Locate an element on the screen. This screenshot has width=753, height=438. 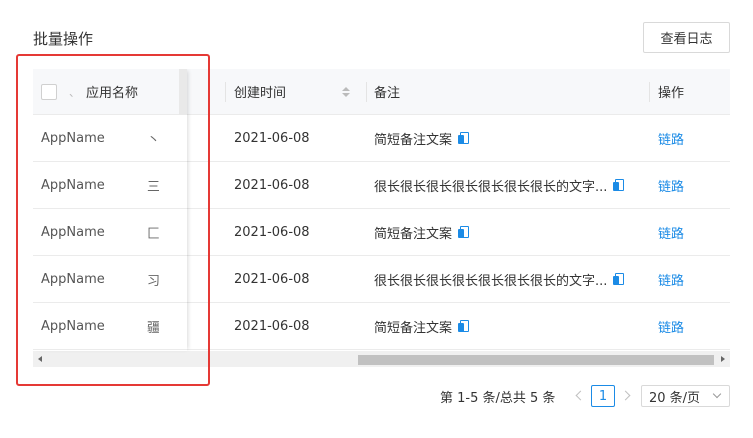
header-action: 操作 is located at coordinates (688, 91).